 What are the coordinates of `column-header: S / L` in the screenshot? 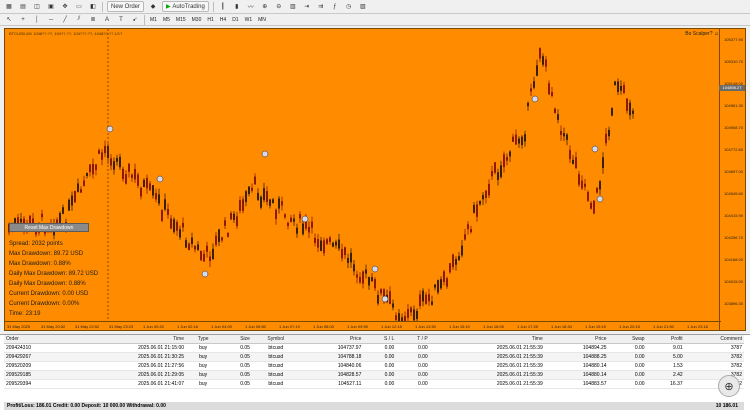 It's located at (380, 339).